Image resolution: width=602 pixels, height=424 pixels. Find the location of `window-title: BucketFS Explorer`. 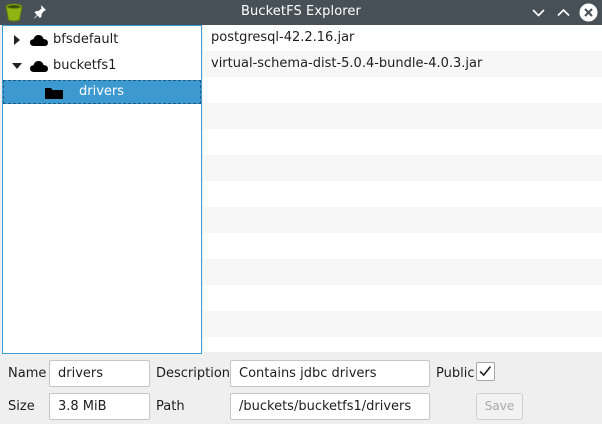

window-title: BucketFS Explorer is located at coordinates (301, 11).